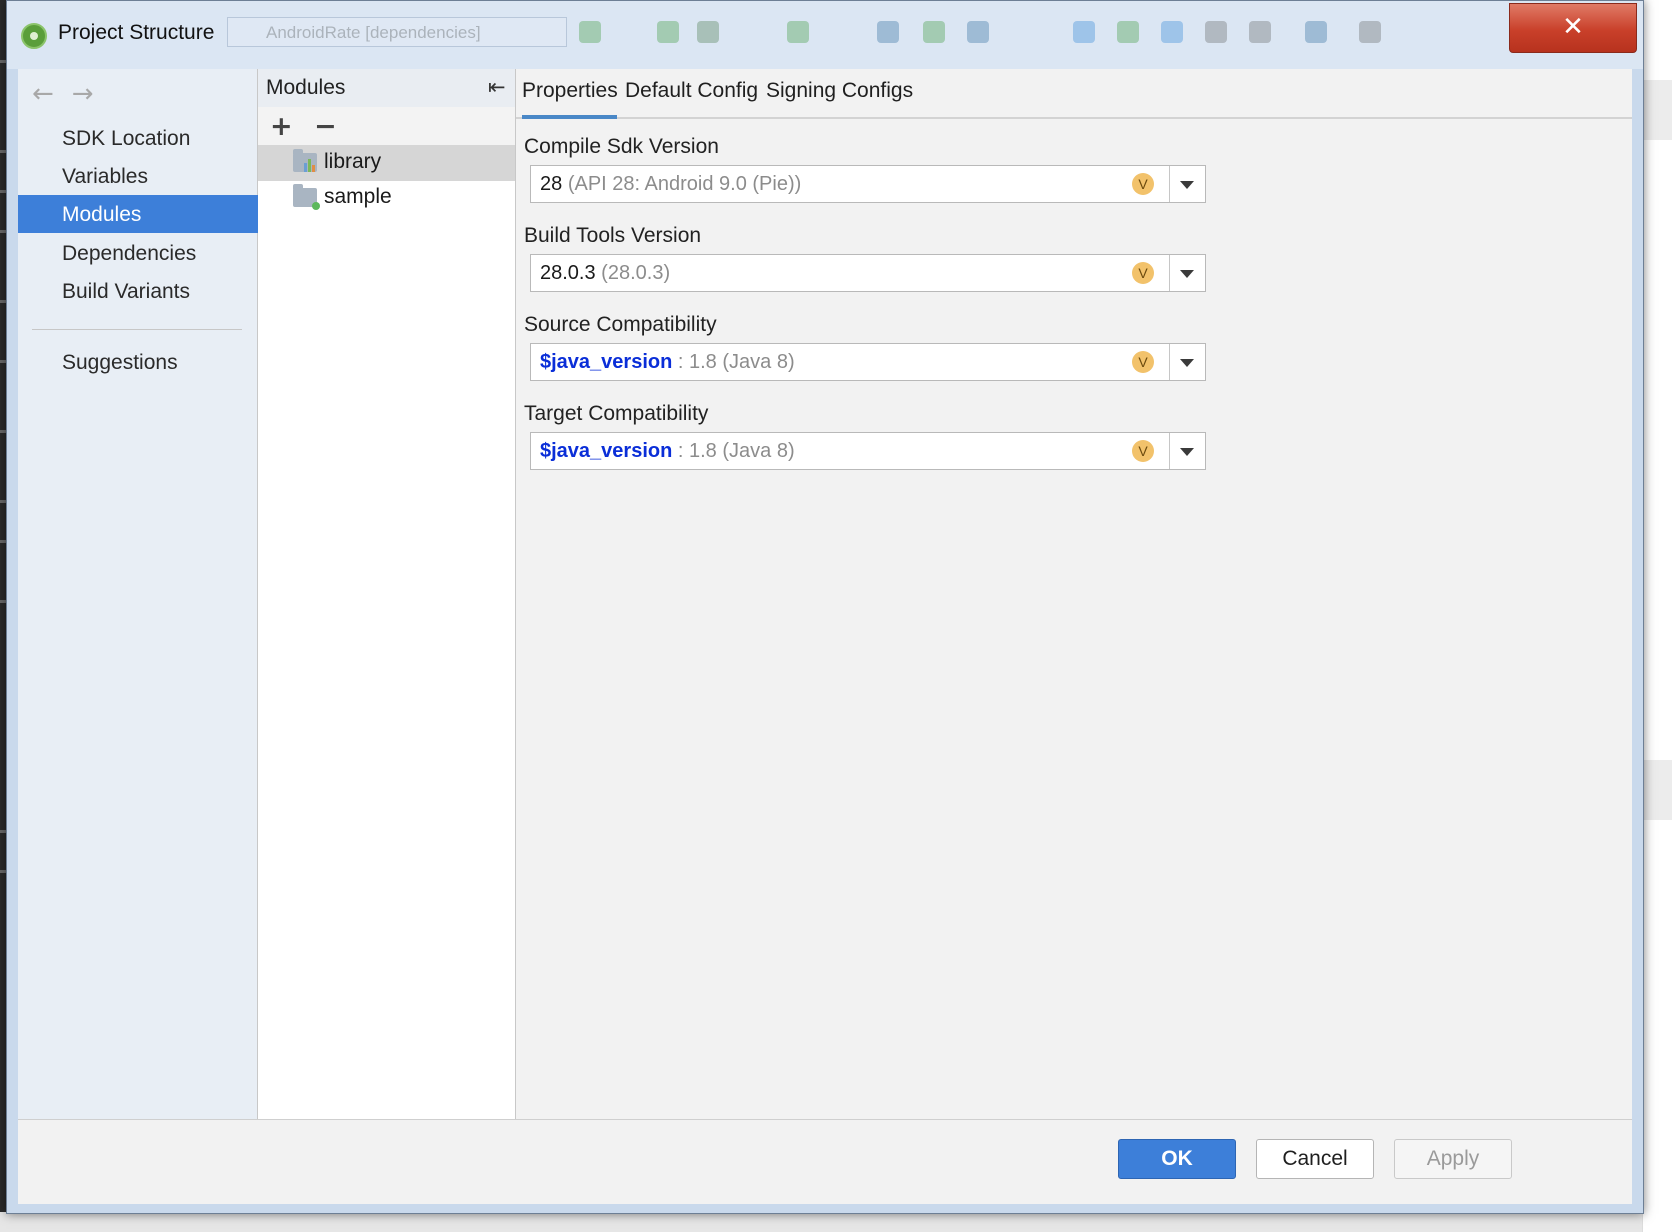 The width and height of the screenshot is (1672, 1232). What do you see at coordinates (1453, 1159) in the screenshot?
I see `apply-button: Apply` at bounding box center [1453, 1159].